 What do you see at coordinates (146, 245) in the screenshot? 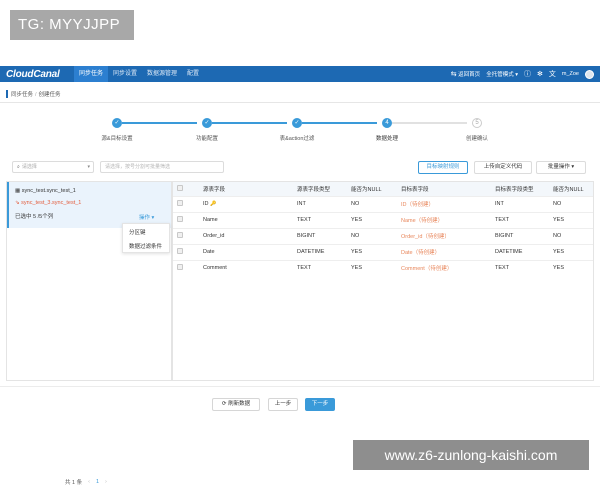
I see `dropdown-item-data-filter: 数据过滤条件` at bounding box center [146, 245].